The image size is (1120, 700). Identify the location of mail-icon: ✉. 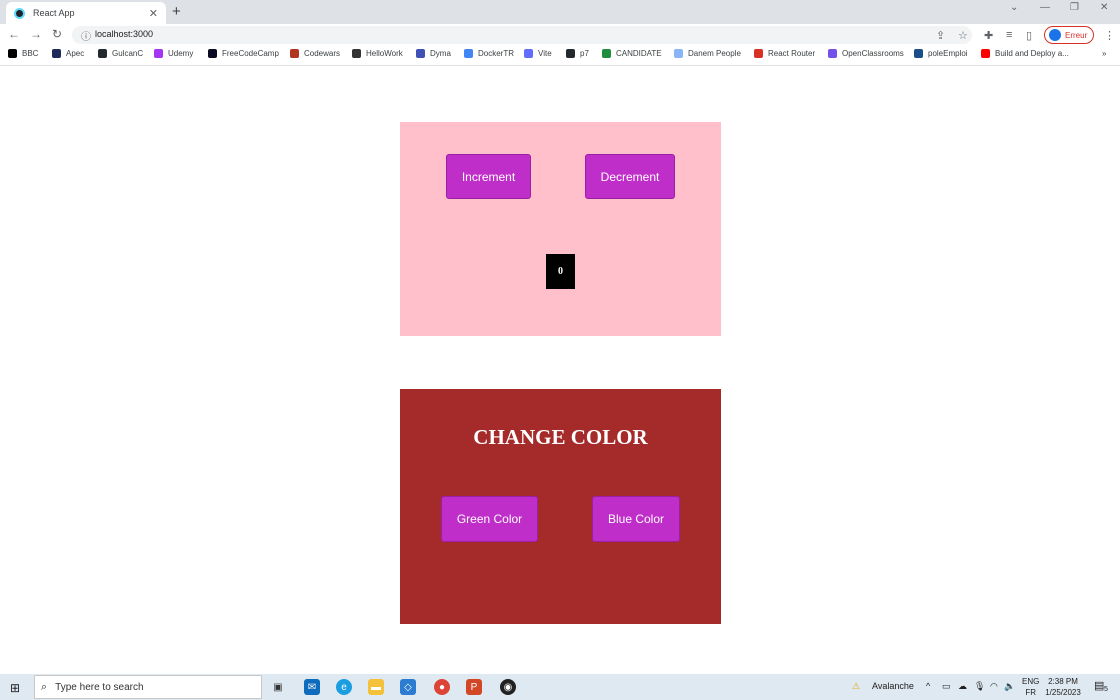
(312, 687).